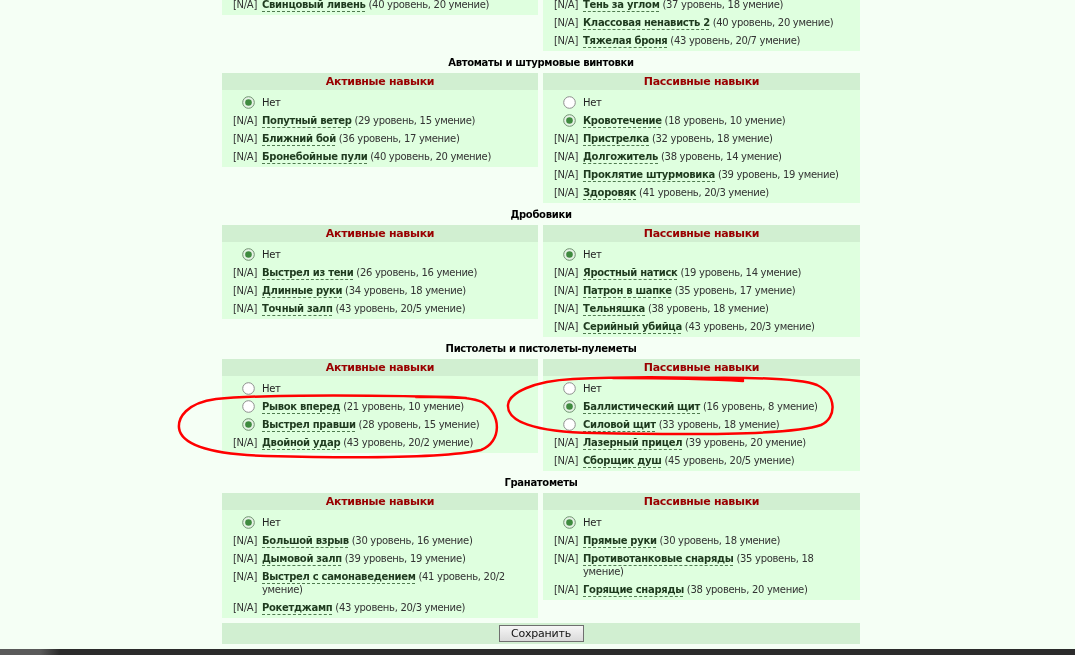 The image size is (1075, 655). I want to click on skill-description: Здоровяк (41 уровень, 20/3 умение), so click(676, 192).